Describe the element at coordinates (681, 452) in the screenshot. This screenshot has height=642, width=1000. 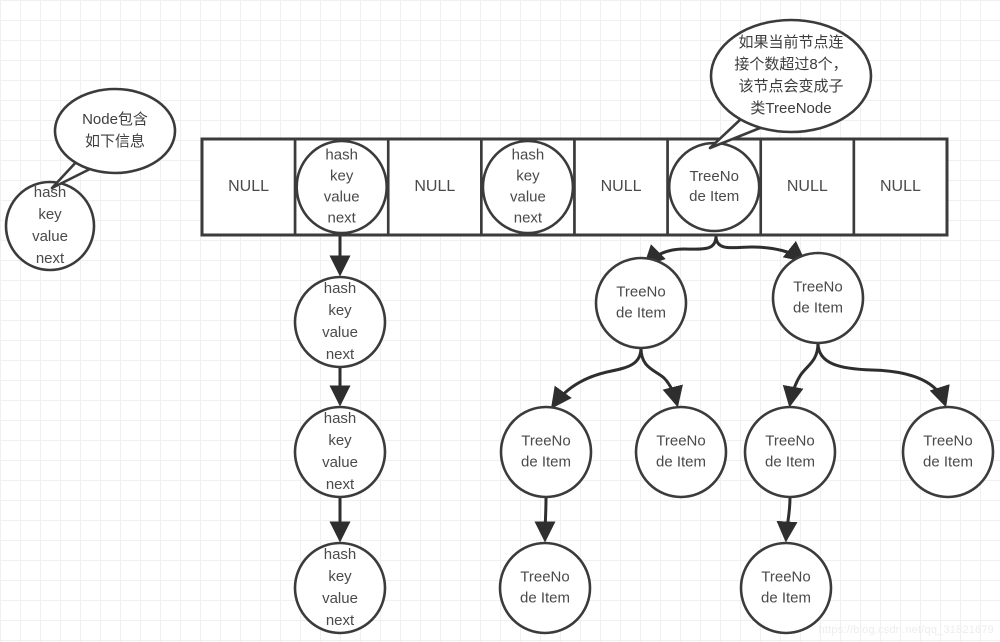
I see `tree-L3-b` at that location.